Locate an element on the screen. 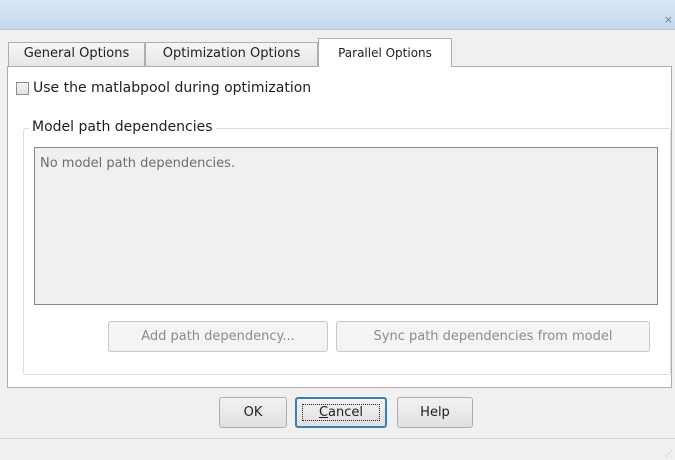 This screenshot has height=460, width=675. focus-rectangle is located at coordinates (341, 412).